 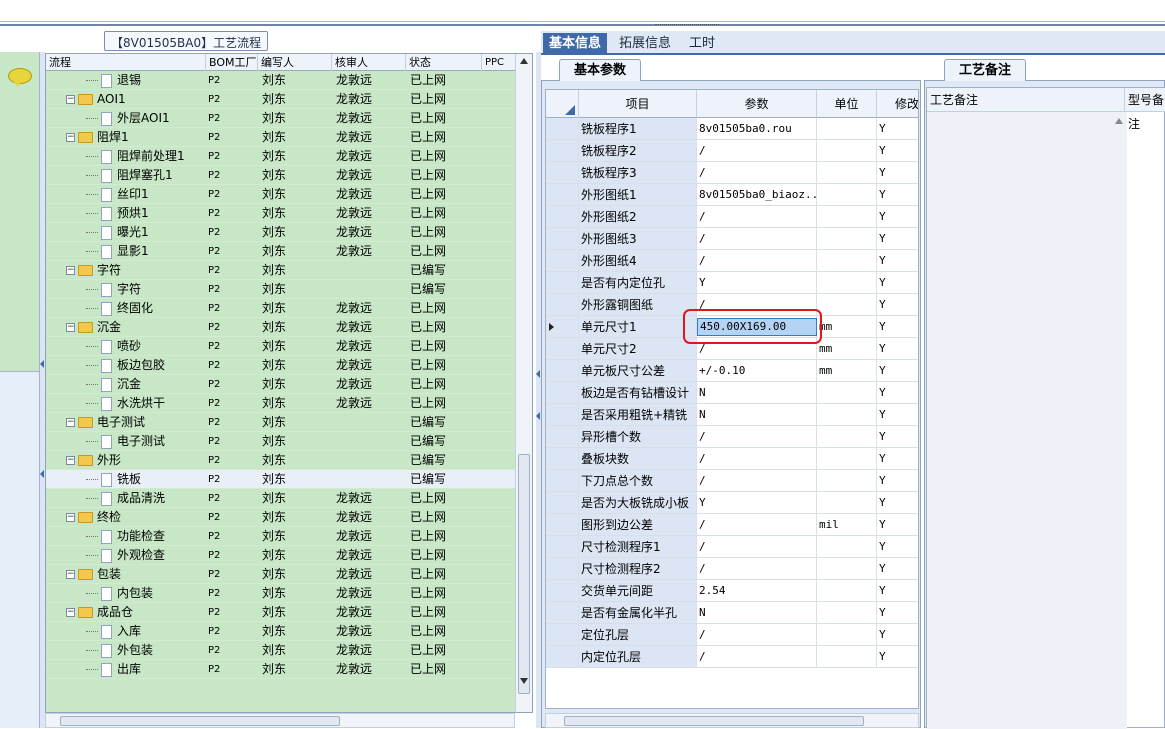 What do you see at coordinates (732, 525) in the screenshot?
I see `grid-row: 图形到边公差 / mil Y` at bounding box center [732, 525].